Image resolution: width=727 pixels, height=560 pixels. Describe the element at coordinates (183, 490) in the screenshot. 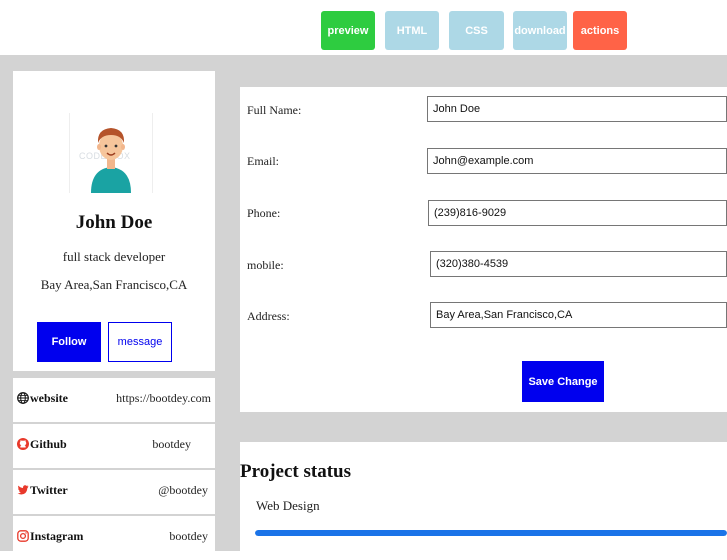

I see `social-value: @bootdey` at that location.